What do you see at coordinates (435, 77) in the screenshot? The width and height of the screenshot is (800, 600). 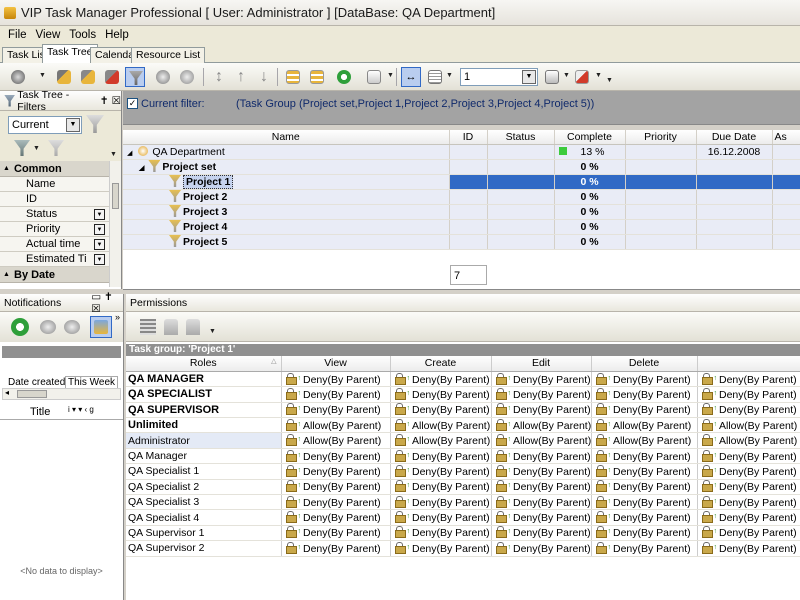 I see `page-setup-button` at bounding box center [435, 77].